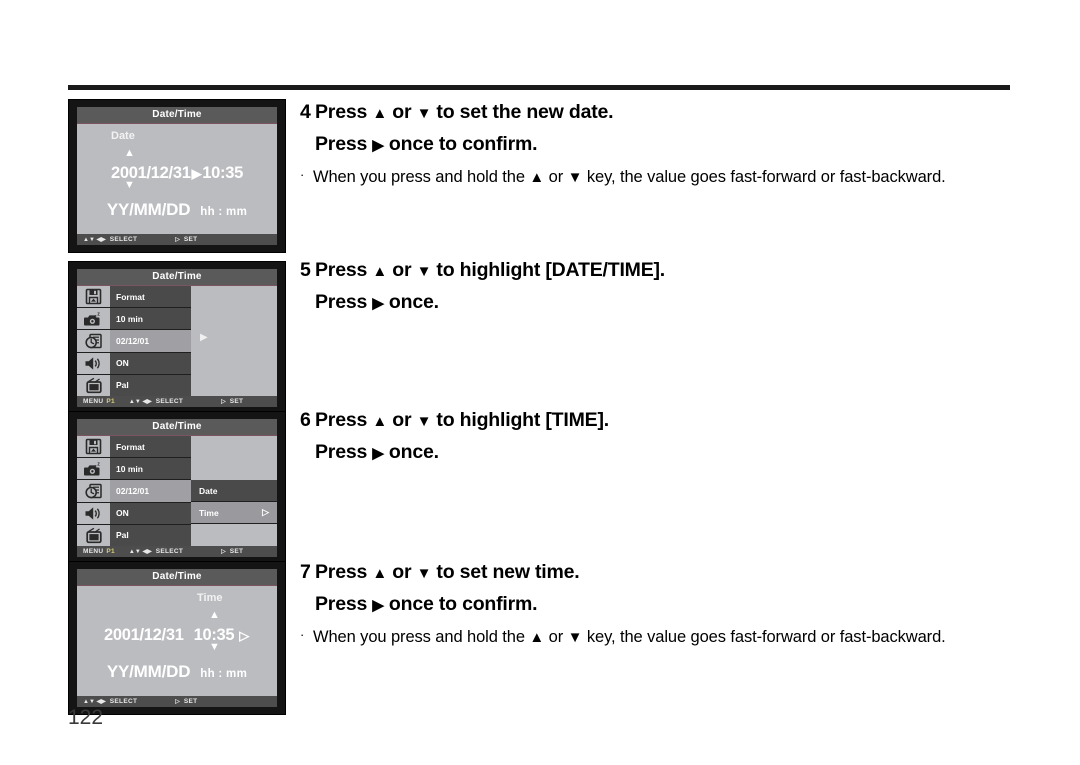 Image resolution: width=1080 pixels, height=765 pixels. Describe the element at coordinates (144, 635) in the screenshot. I see `date-value: 2001/12/31` at that location.